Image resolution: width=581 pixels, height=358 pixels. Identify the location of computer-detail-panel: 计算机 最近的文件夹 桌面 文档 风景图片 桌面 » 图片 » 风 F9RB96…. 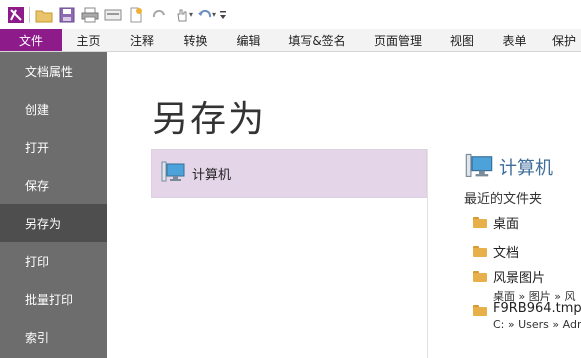
(522, 240).